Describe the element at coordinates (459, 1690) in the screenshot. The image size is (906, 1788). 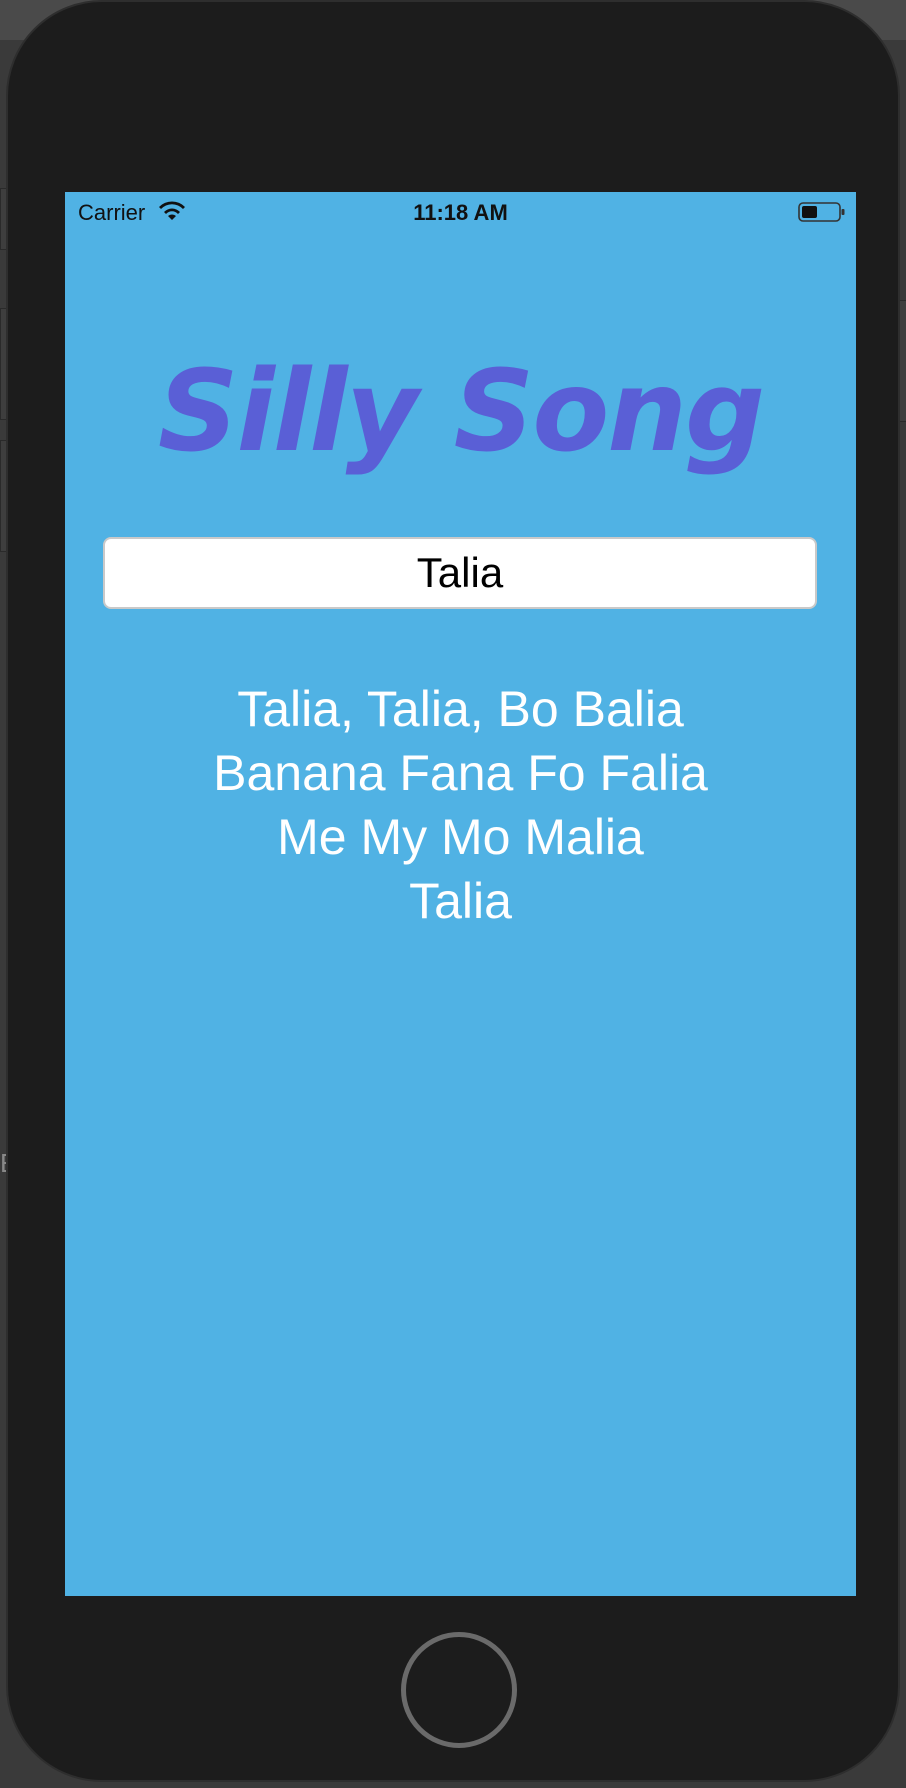
I see `home-button` at that location.